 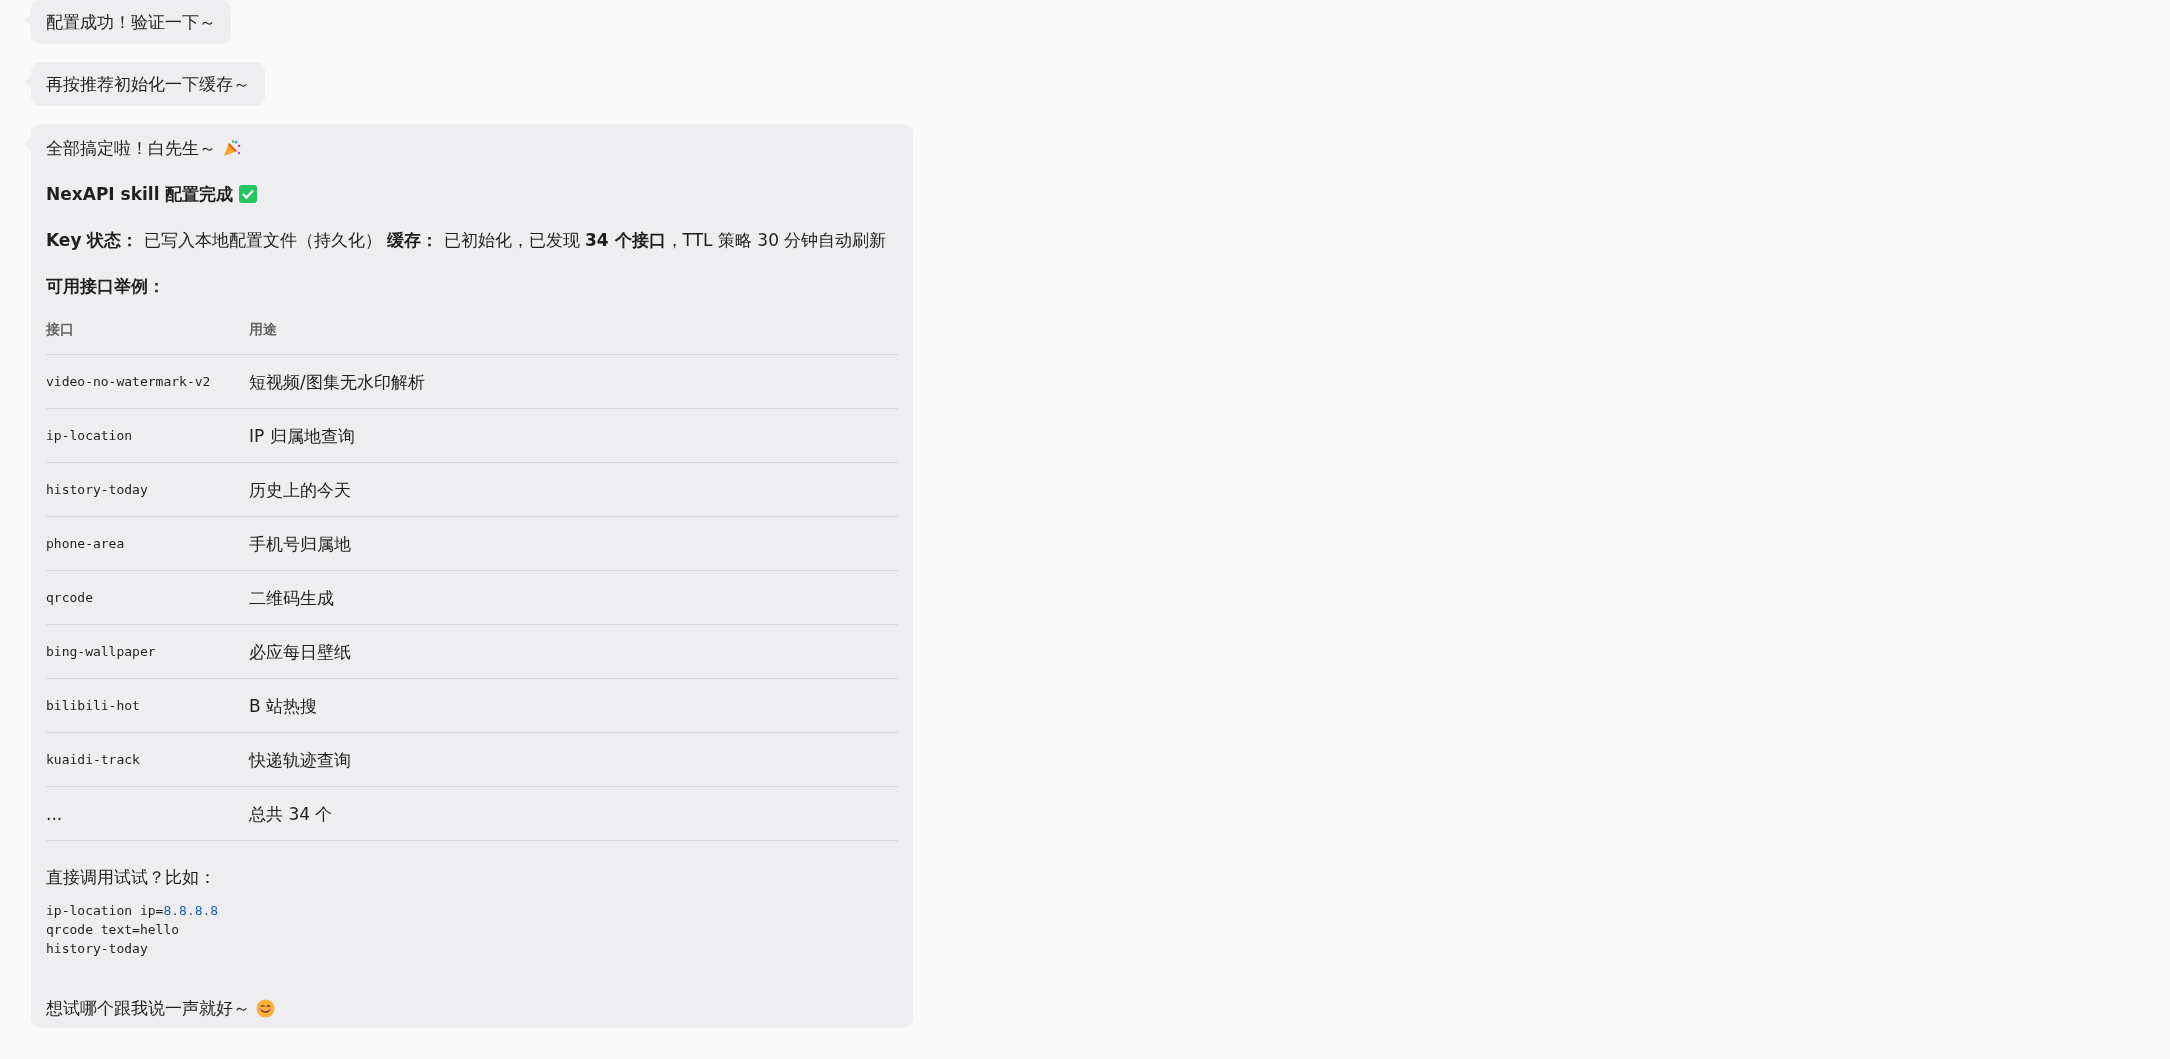 I want to click on table-cell-text: IP 归属地查询, so click(x=302, y=436).